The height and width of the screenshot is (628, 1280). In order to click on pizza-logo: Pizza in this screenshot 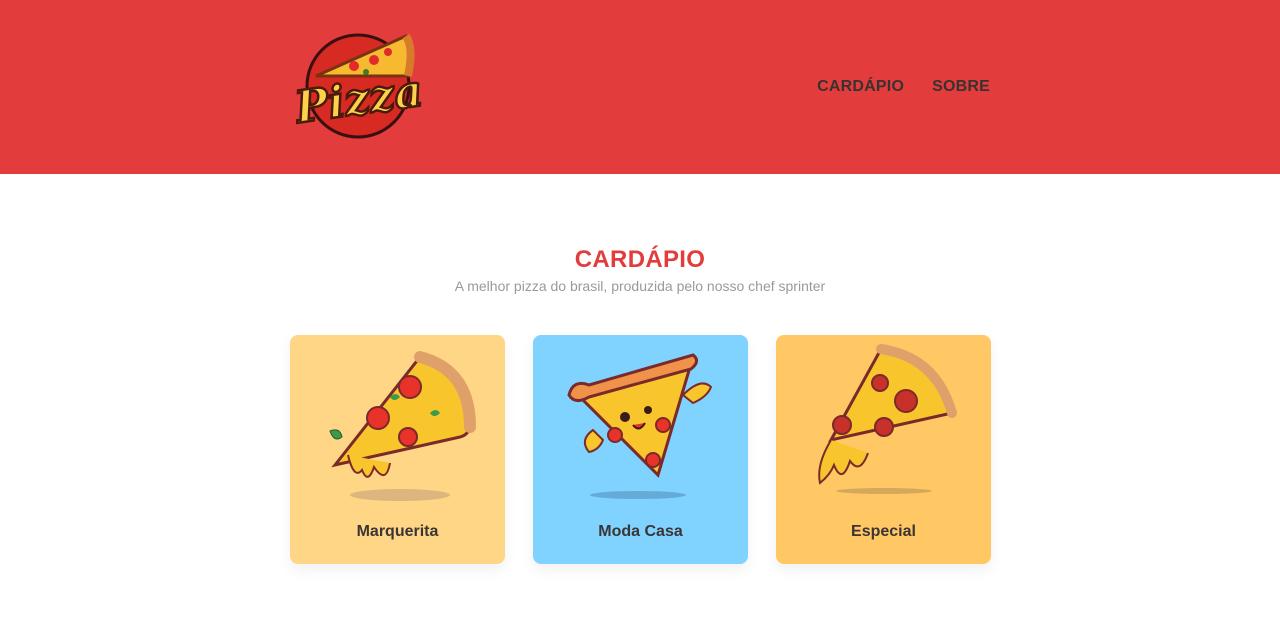, I will do `click(358, 84)`.